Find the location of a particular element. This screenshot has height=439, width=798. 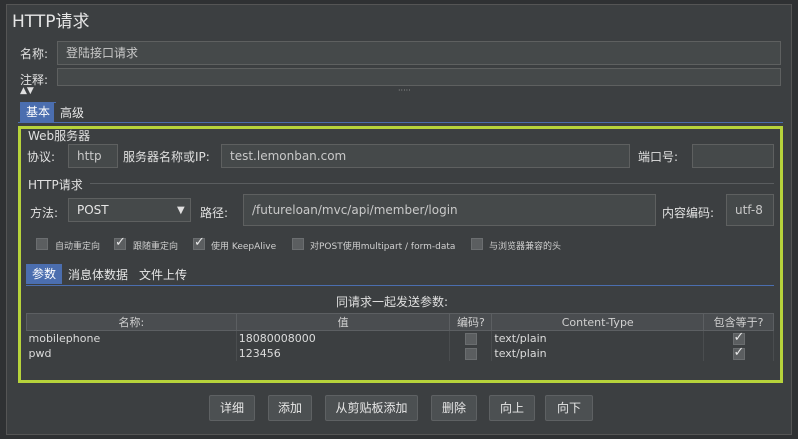

detail-button: 详细 is located at coordinates (232, 408).